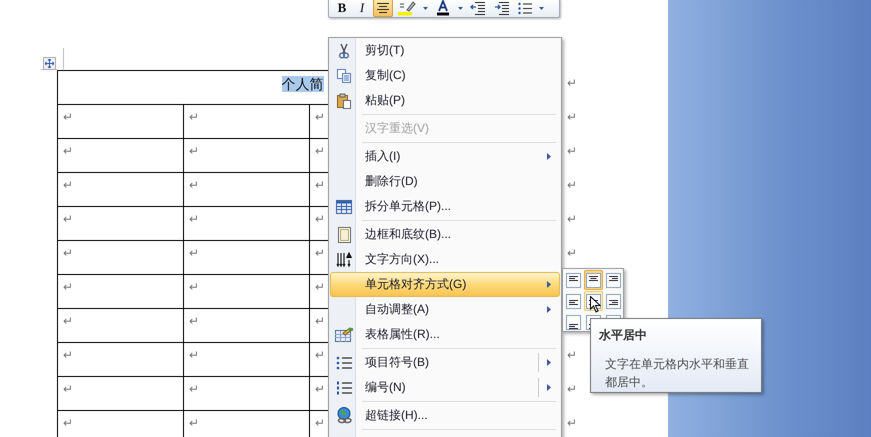 This screenshot has height=437, width=871. What do you see at coordinates (303, 84) in the screenshot?
I see `table-title: 个人简` at bounding box center [303, 84].